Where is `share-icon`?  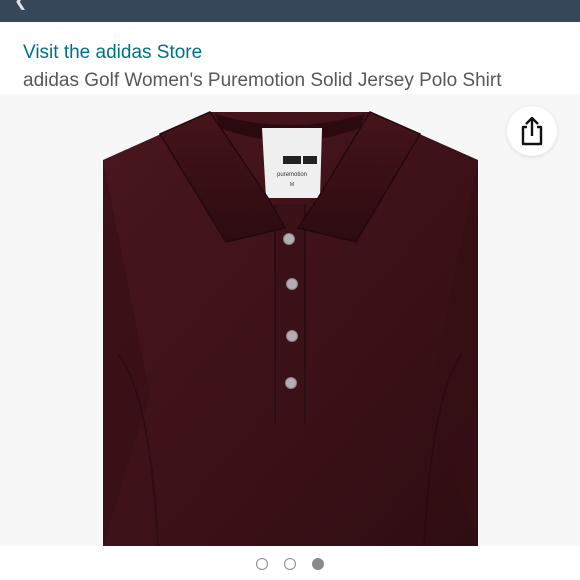
share-icon is located at coordinates (532, 131).